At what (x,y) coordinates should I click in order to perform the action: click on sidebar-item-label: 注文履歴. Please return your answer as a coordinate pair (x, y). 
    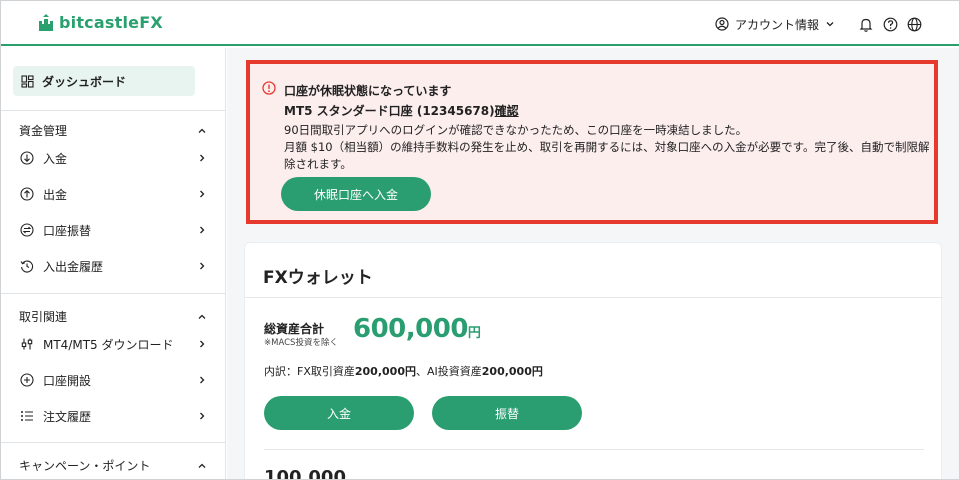
    Looking at the image, I should click on (67, 416).